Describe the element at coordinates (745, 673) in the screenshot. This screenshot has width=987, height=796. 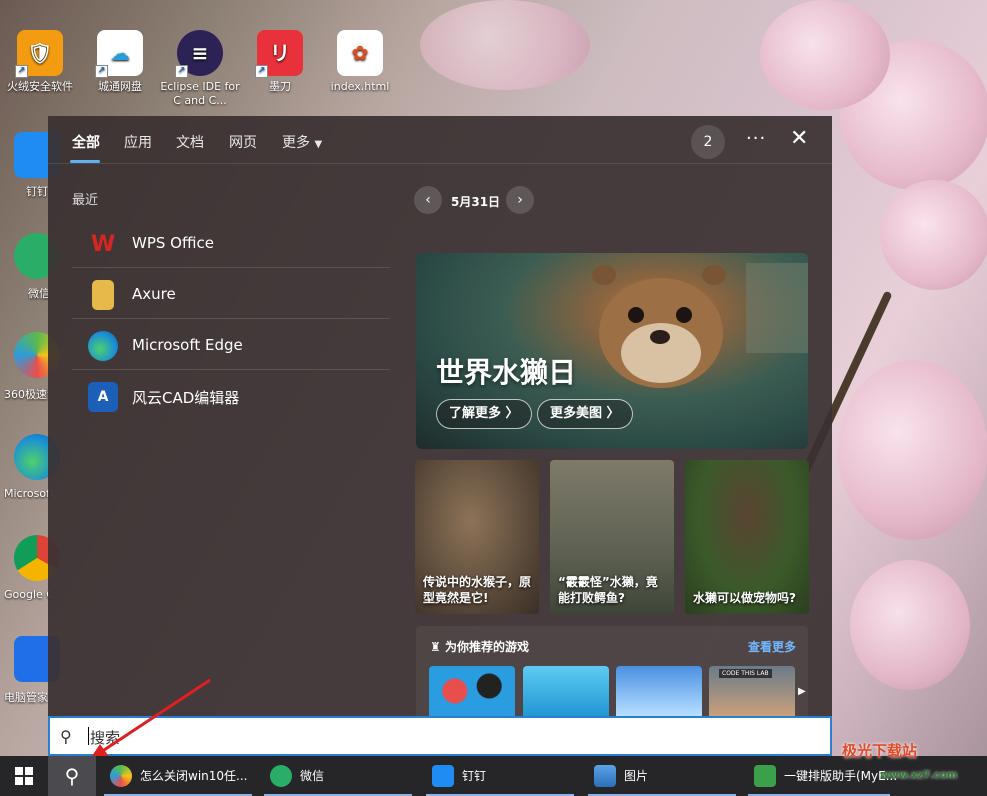
I see `game-thumbnail-label: CODE THIS LAB` at that location.